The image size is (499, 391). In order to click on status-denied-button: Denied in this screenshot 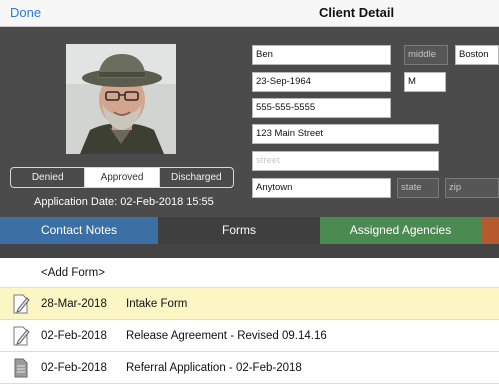, I will do `click(48, 177)`.